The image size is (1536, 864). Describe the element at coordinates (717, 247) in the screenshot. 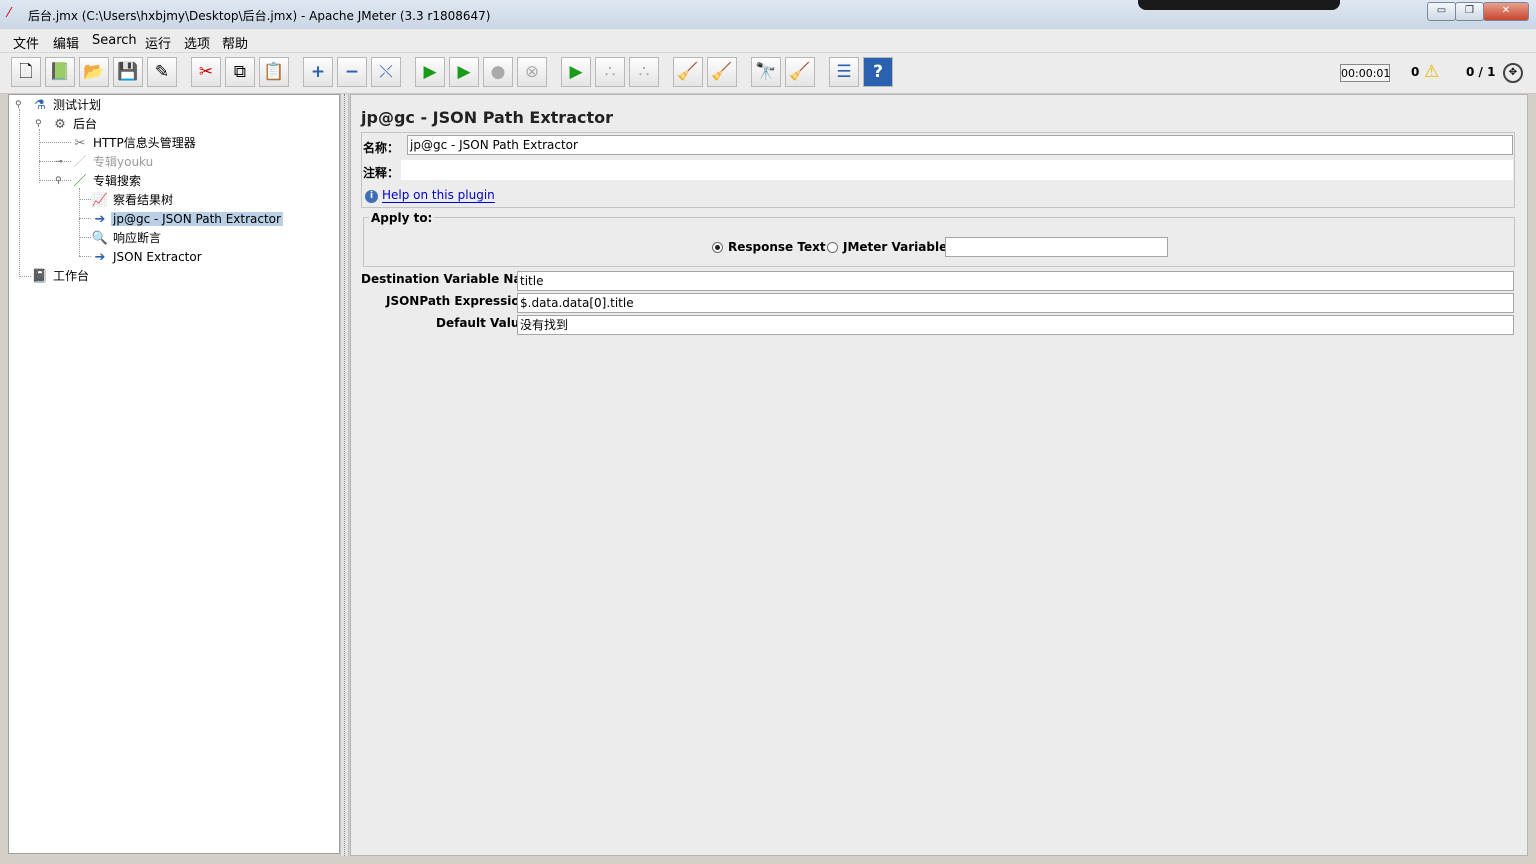

I see `response-text-radio` at that location.